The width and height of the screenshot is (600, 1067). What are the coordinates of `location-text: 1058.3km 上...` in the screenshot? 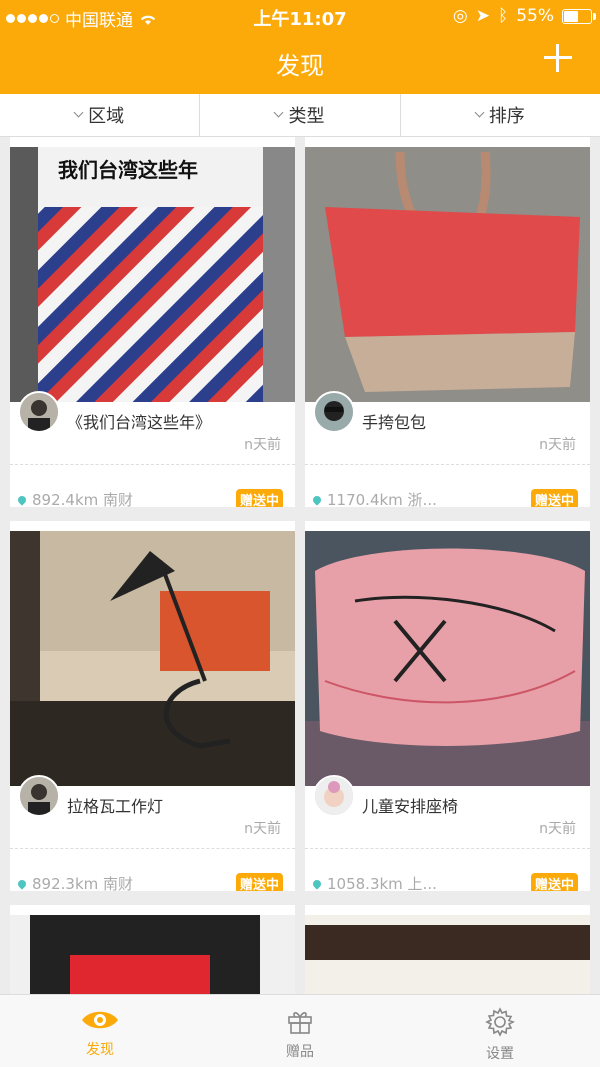 It's located at (382, 883).